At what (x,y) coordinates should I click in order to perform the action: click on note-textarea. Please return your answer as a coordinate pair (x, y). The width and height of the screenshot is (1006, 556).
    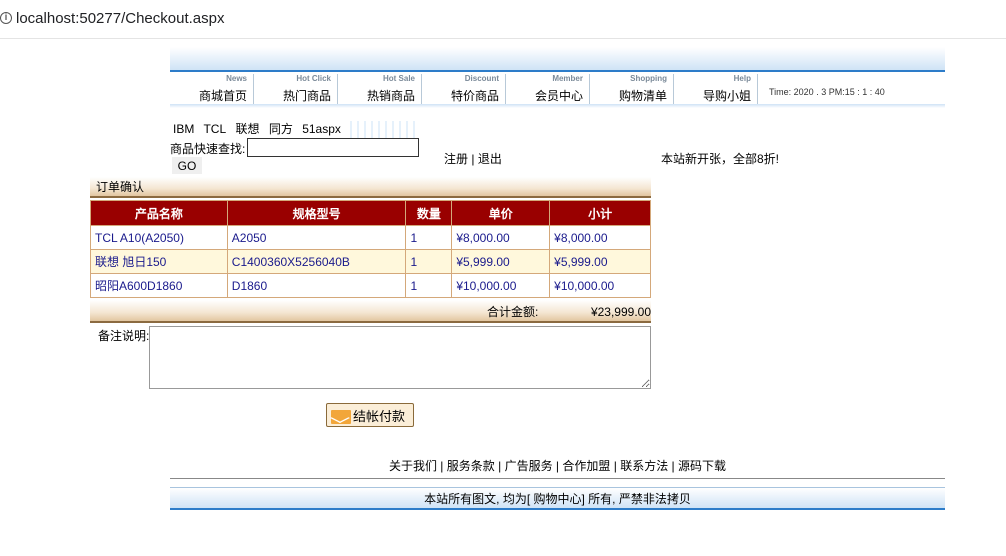
    Looking at the image, I should click on (400, 357).